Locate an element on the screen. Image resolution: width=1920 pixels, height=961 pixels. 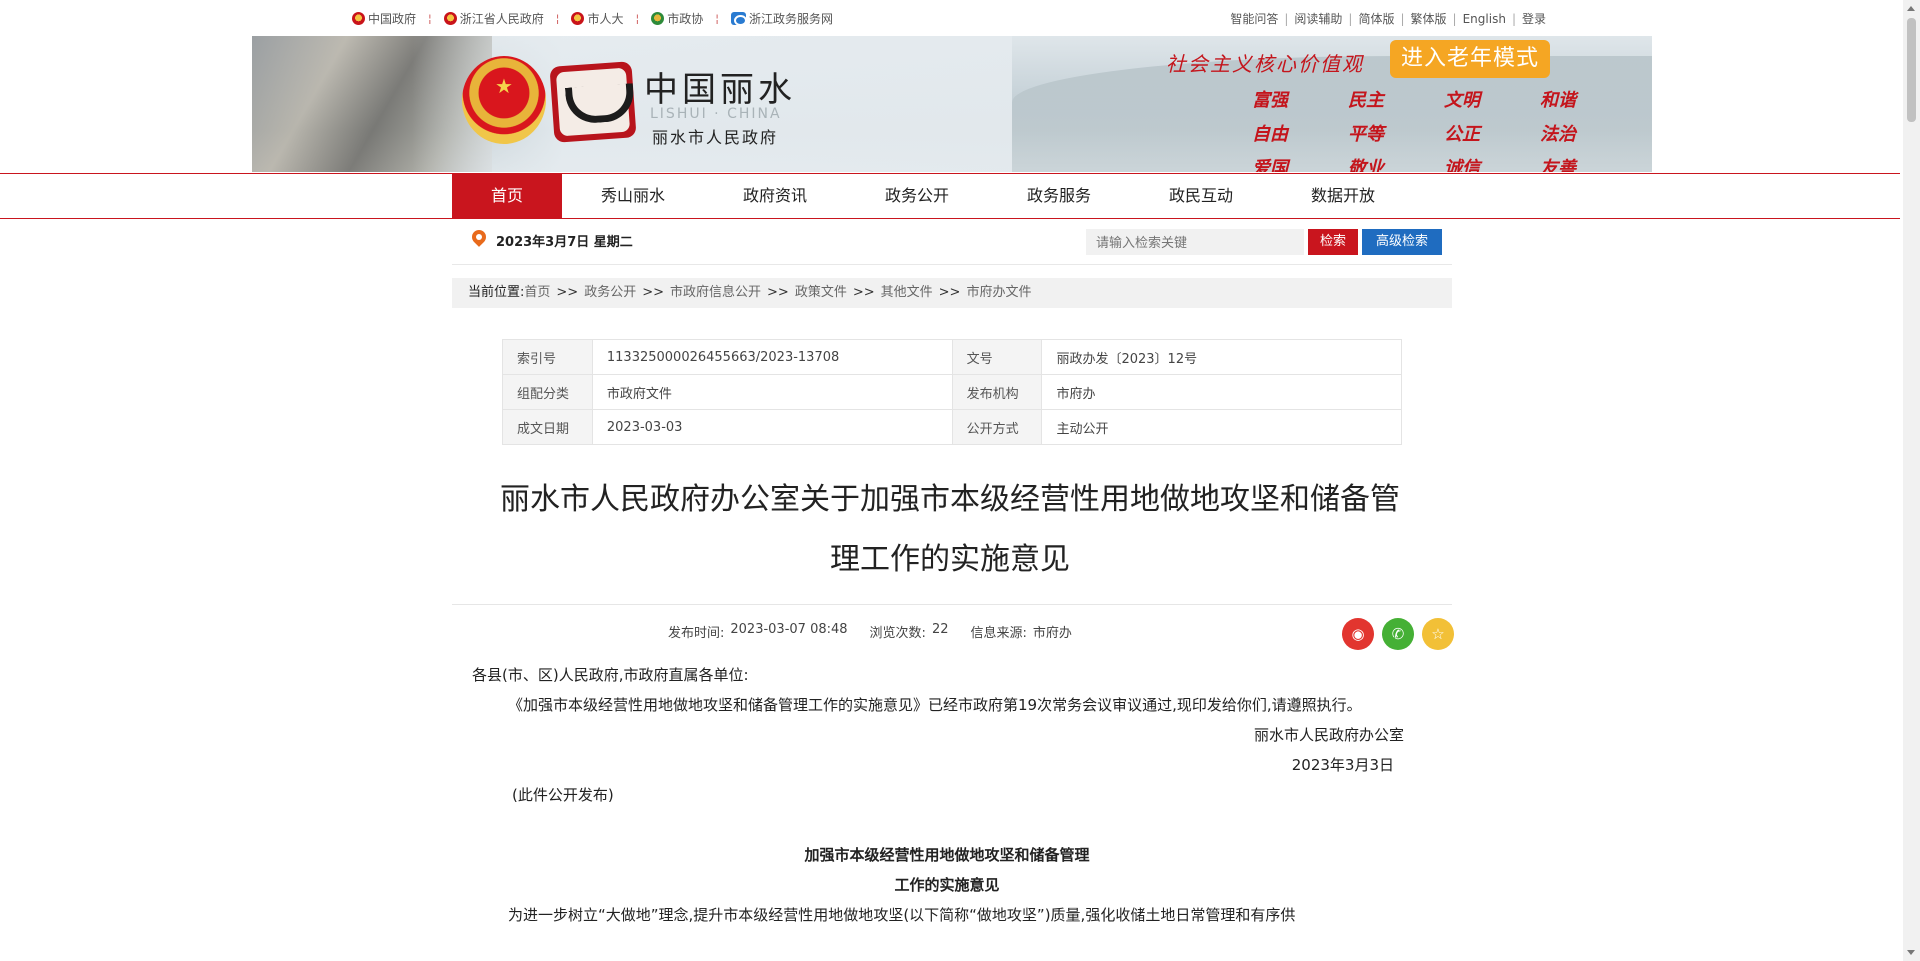
breadcrumb-item: 市府办文件 is located at coordinates (998, 292).